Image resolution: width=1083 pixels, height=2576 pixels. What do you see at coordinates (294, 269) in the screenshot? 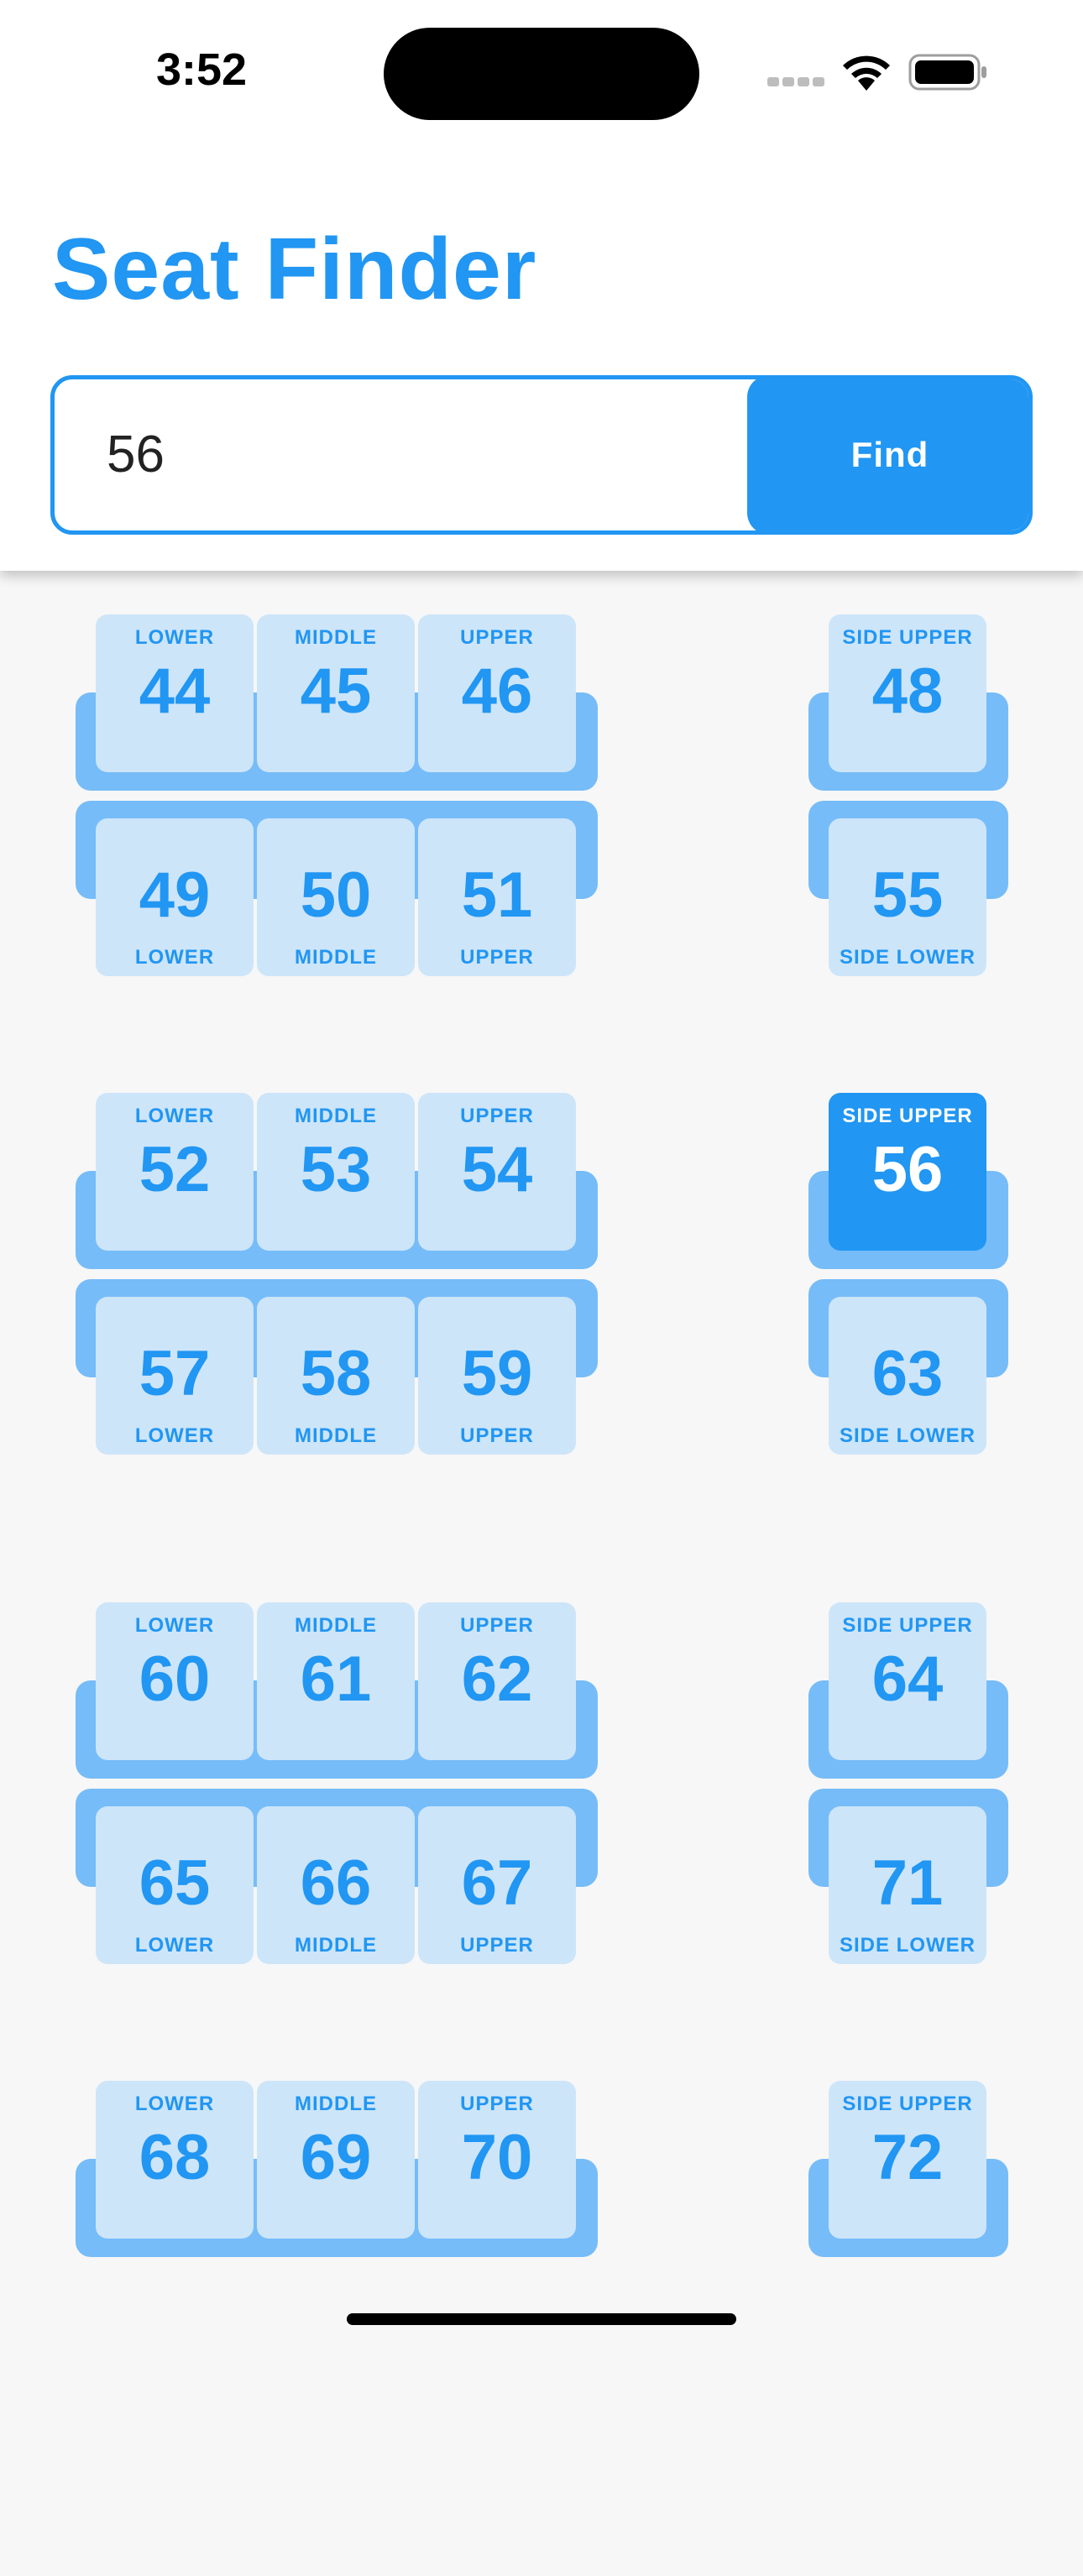
I see `page-title: Seat Finder` at bounding box center [294, 269].